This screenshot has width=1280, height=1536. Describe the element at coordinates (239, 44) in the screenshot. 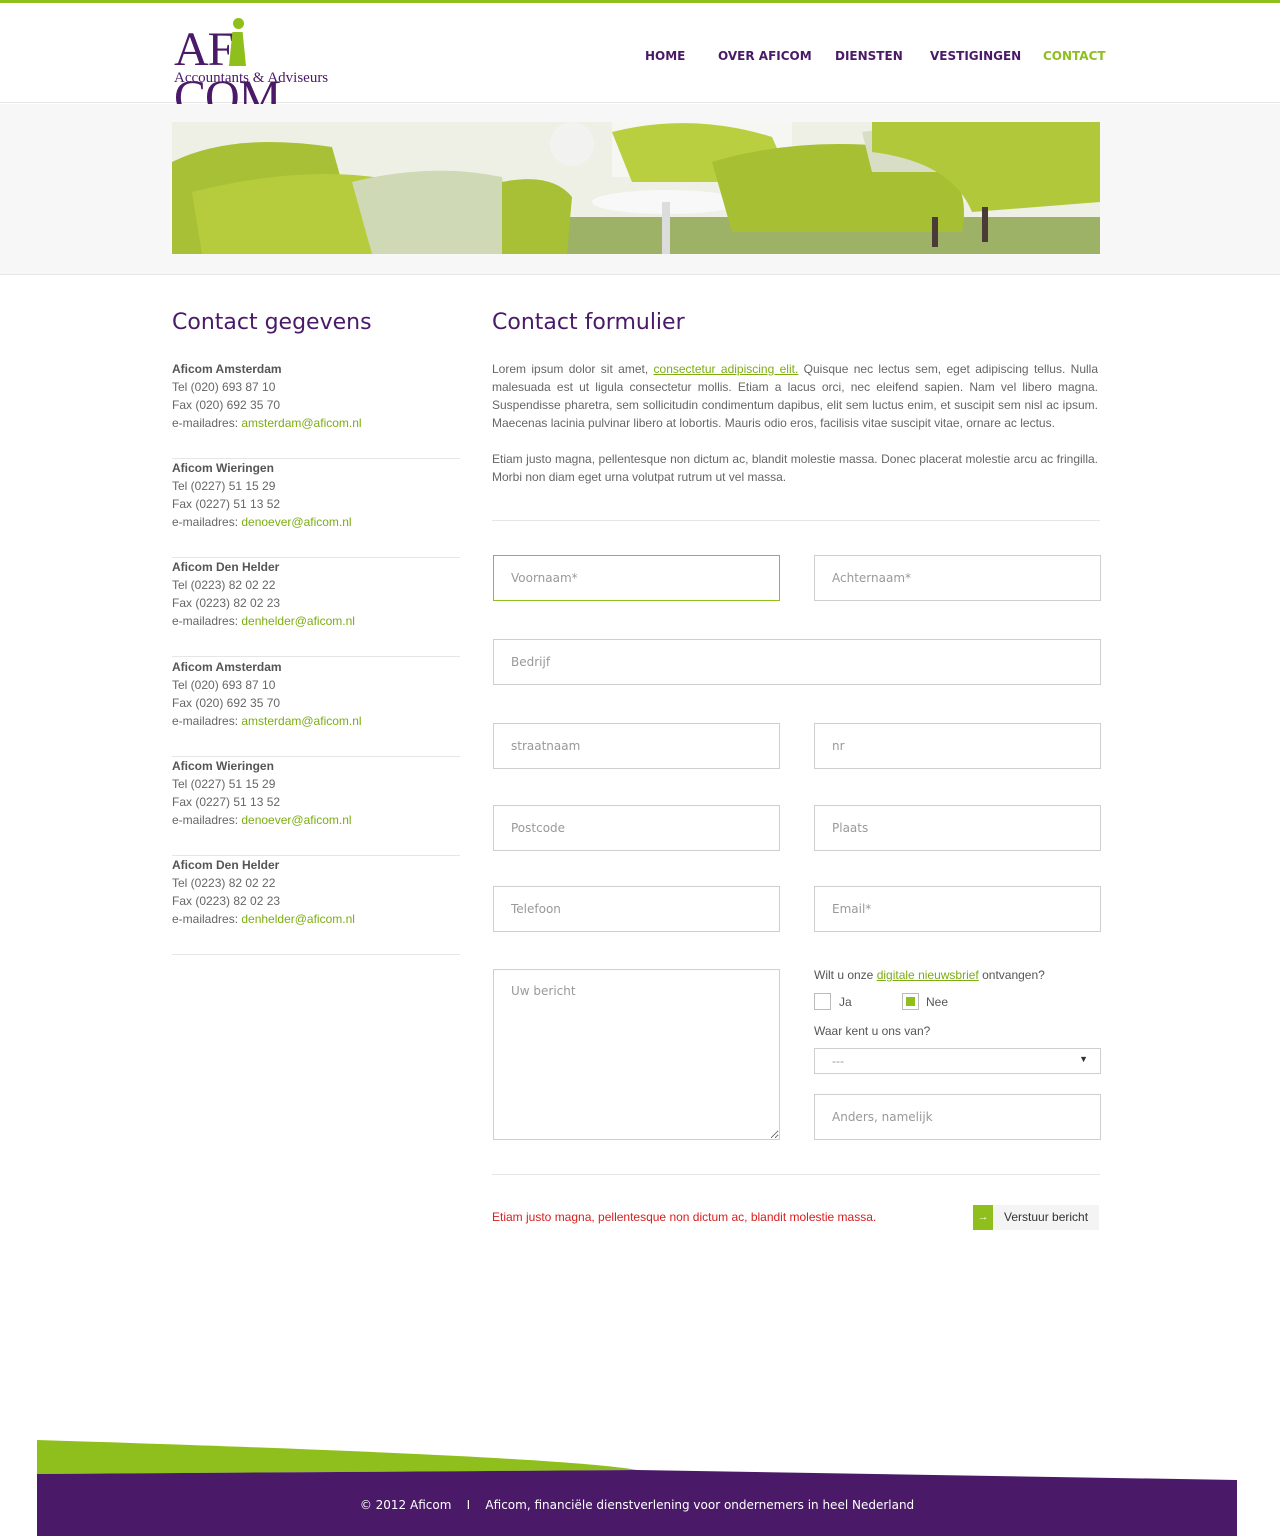

I see `logo-person-icon` at that location.